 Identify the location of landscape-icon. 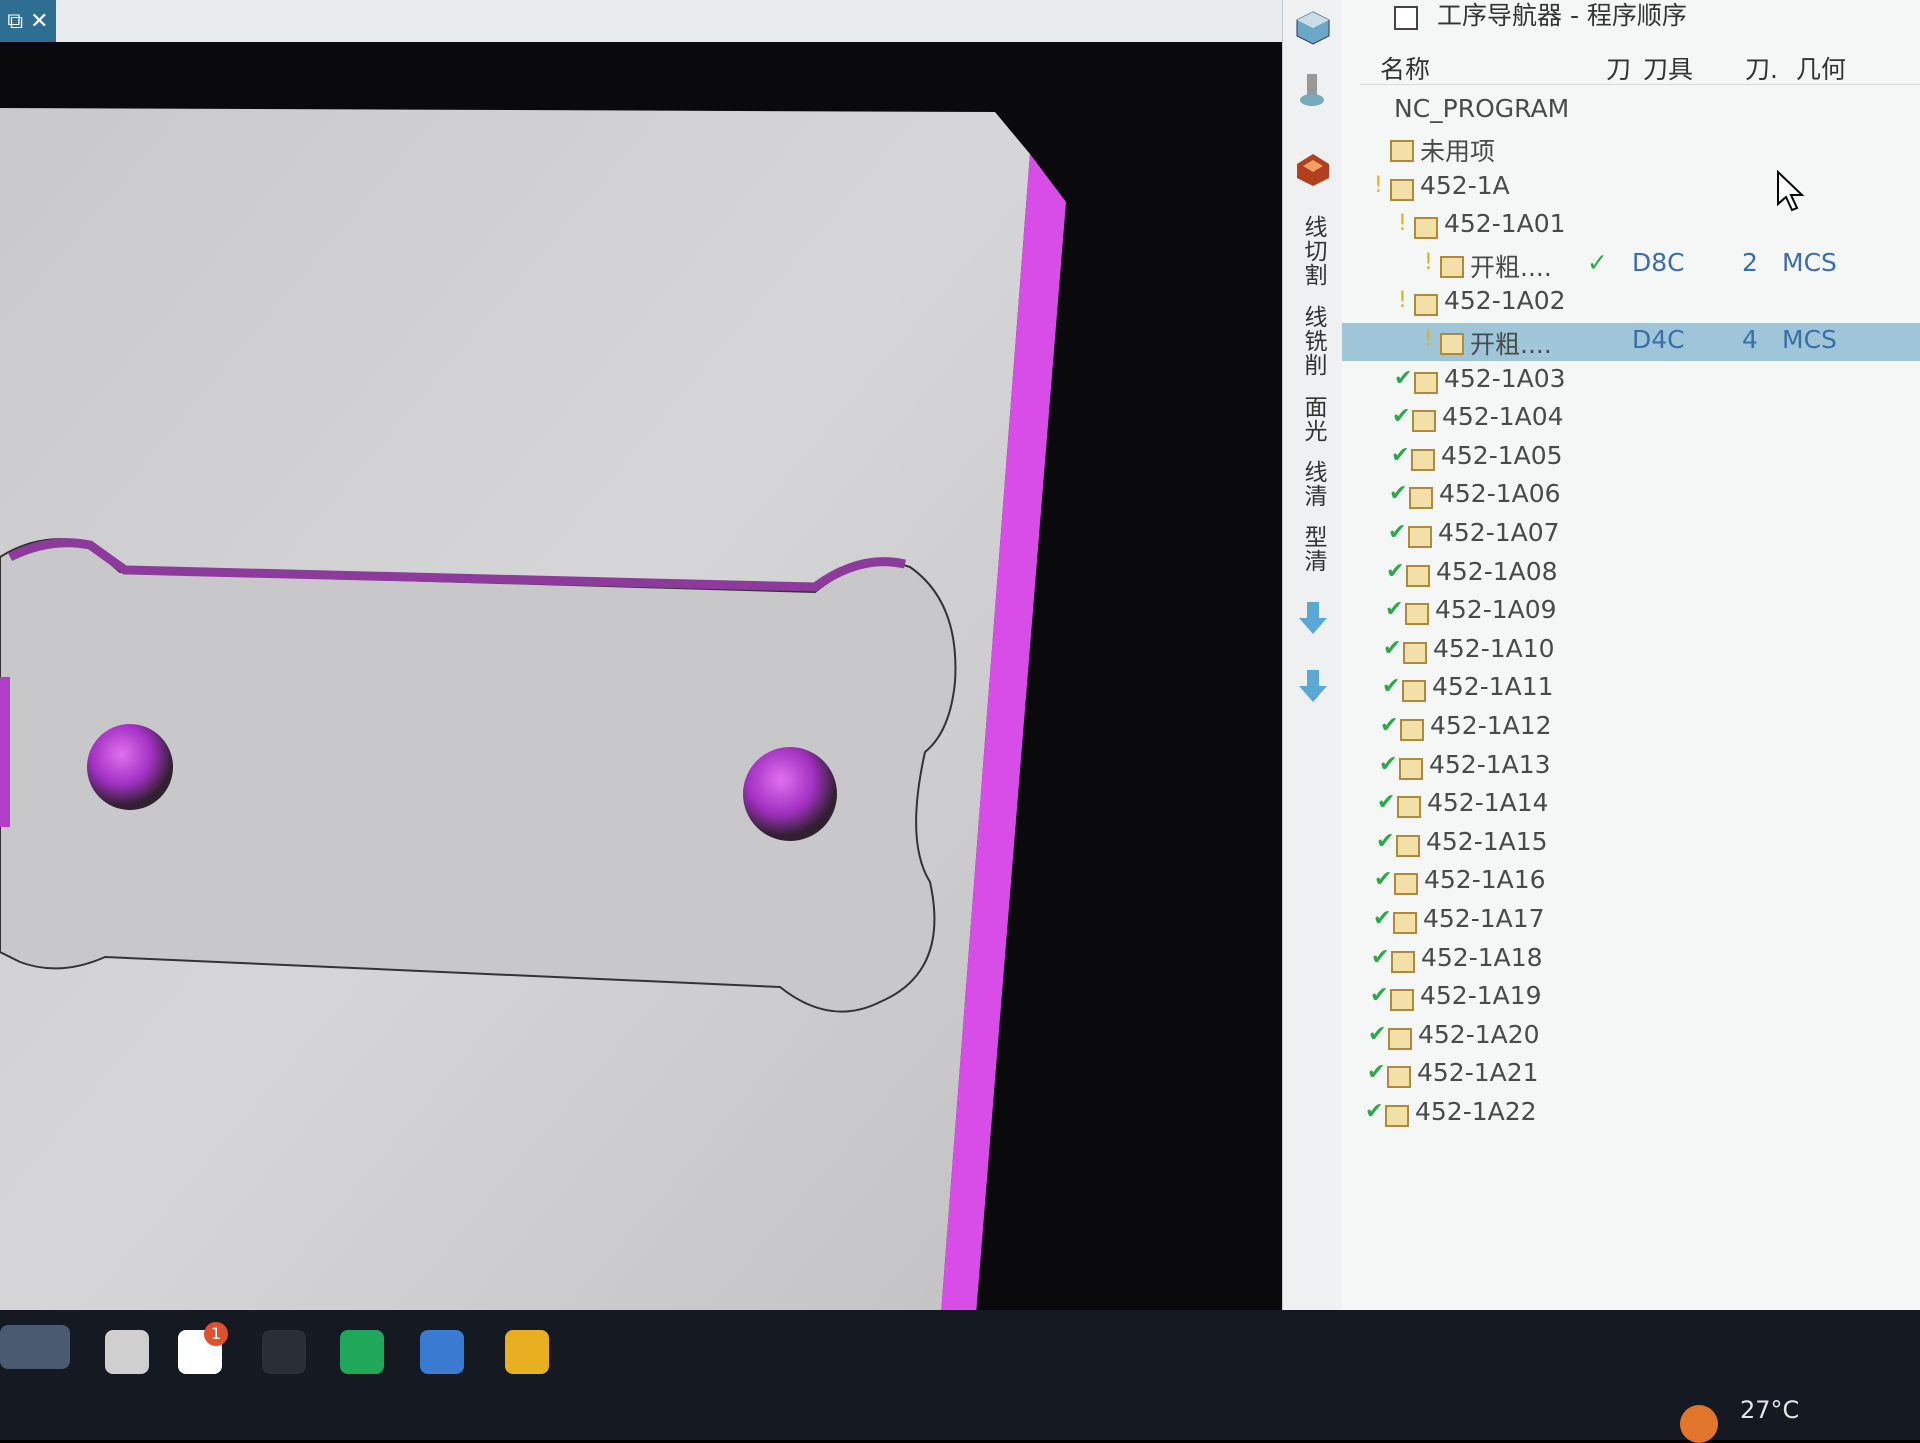
(35, 1347).